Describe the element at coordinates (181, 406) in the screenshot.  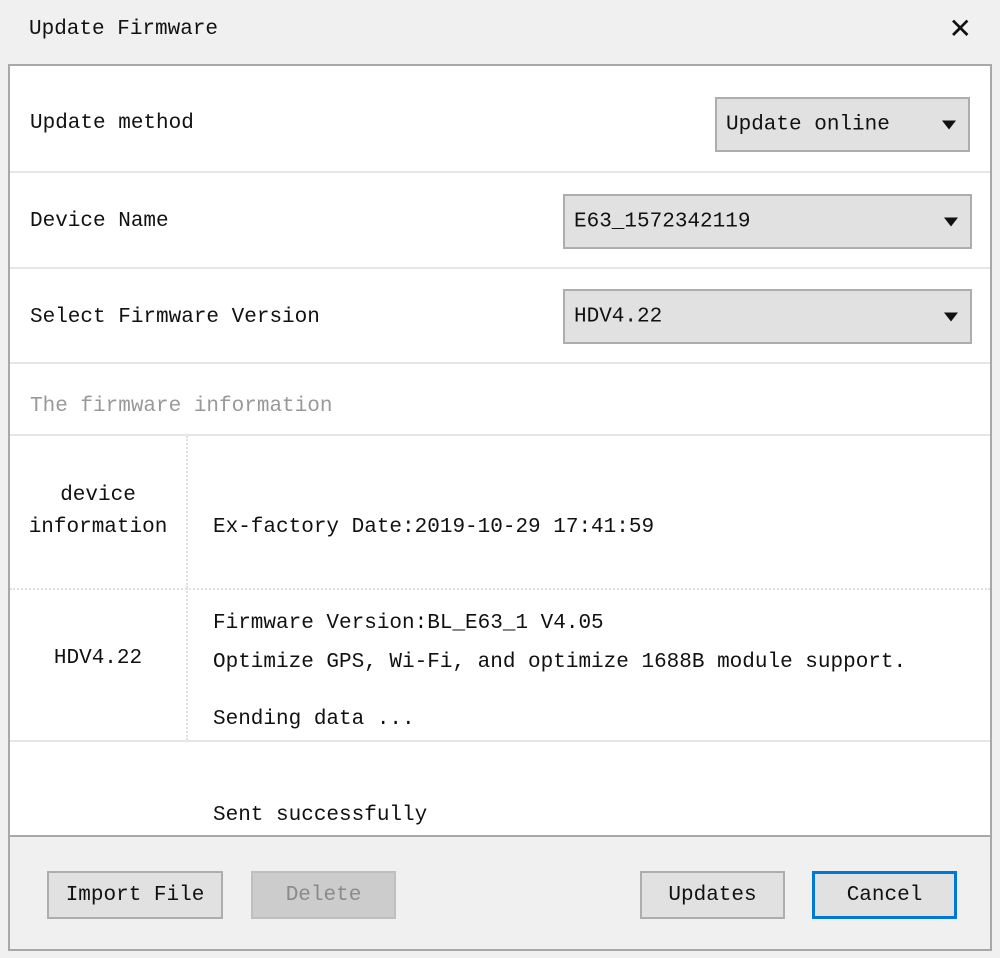
I see `firmware-info-header: The firmware information` at that location.